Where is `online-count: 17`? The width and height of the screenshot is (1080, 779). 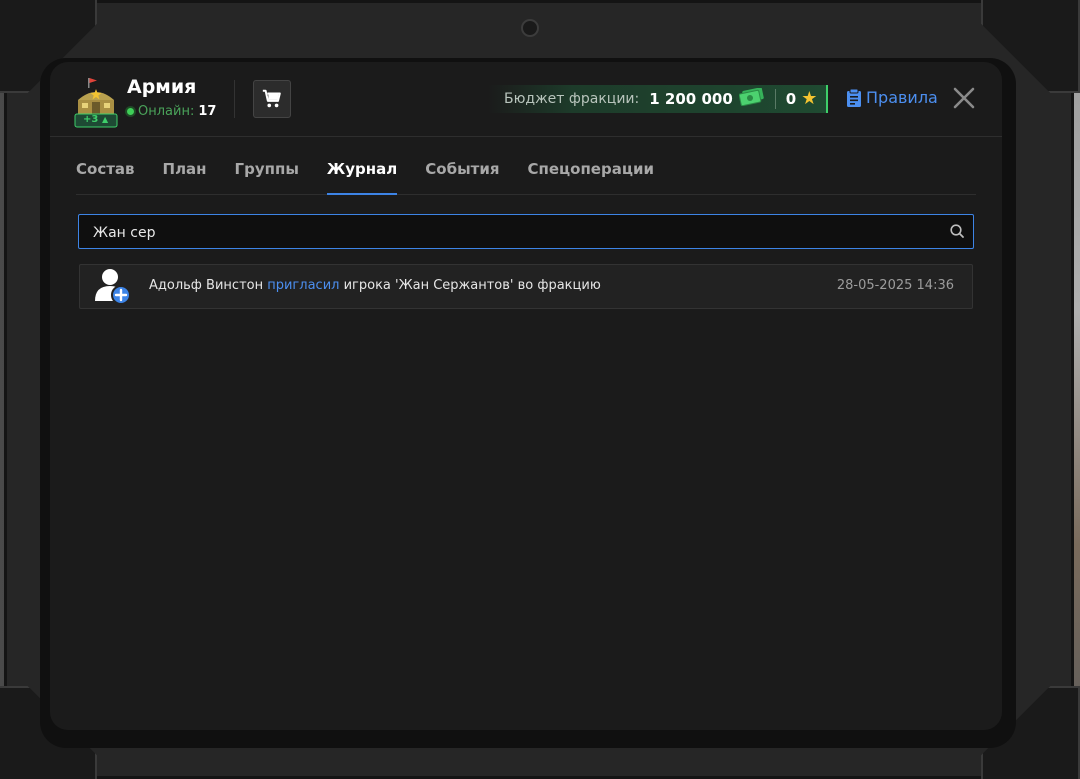
online-count: 17 is located at coordinates (207, 111).